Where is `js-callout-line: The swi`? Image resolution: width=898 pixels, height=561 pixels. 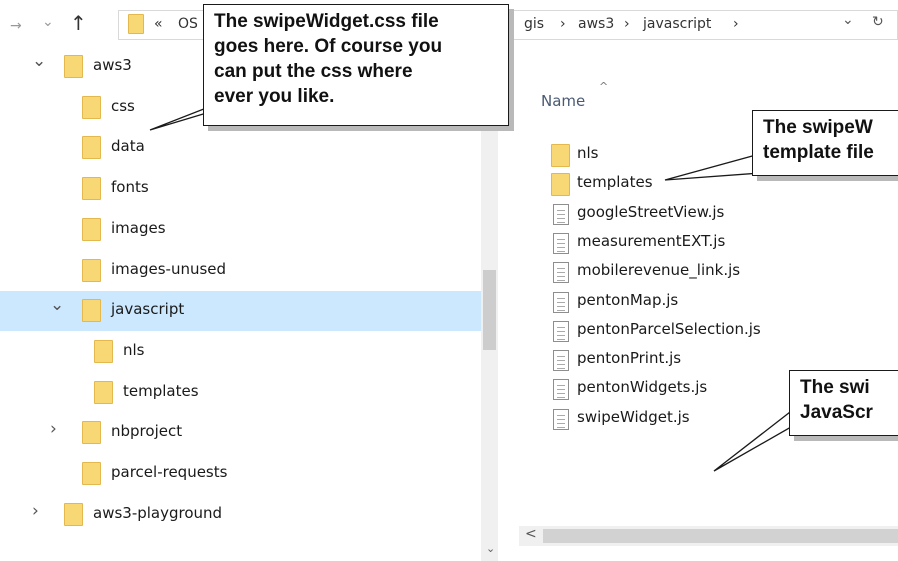 js-callout-line: The swi is located at coordinates (835, 387).